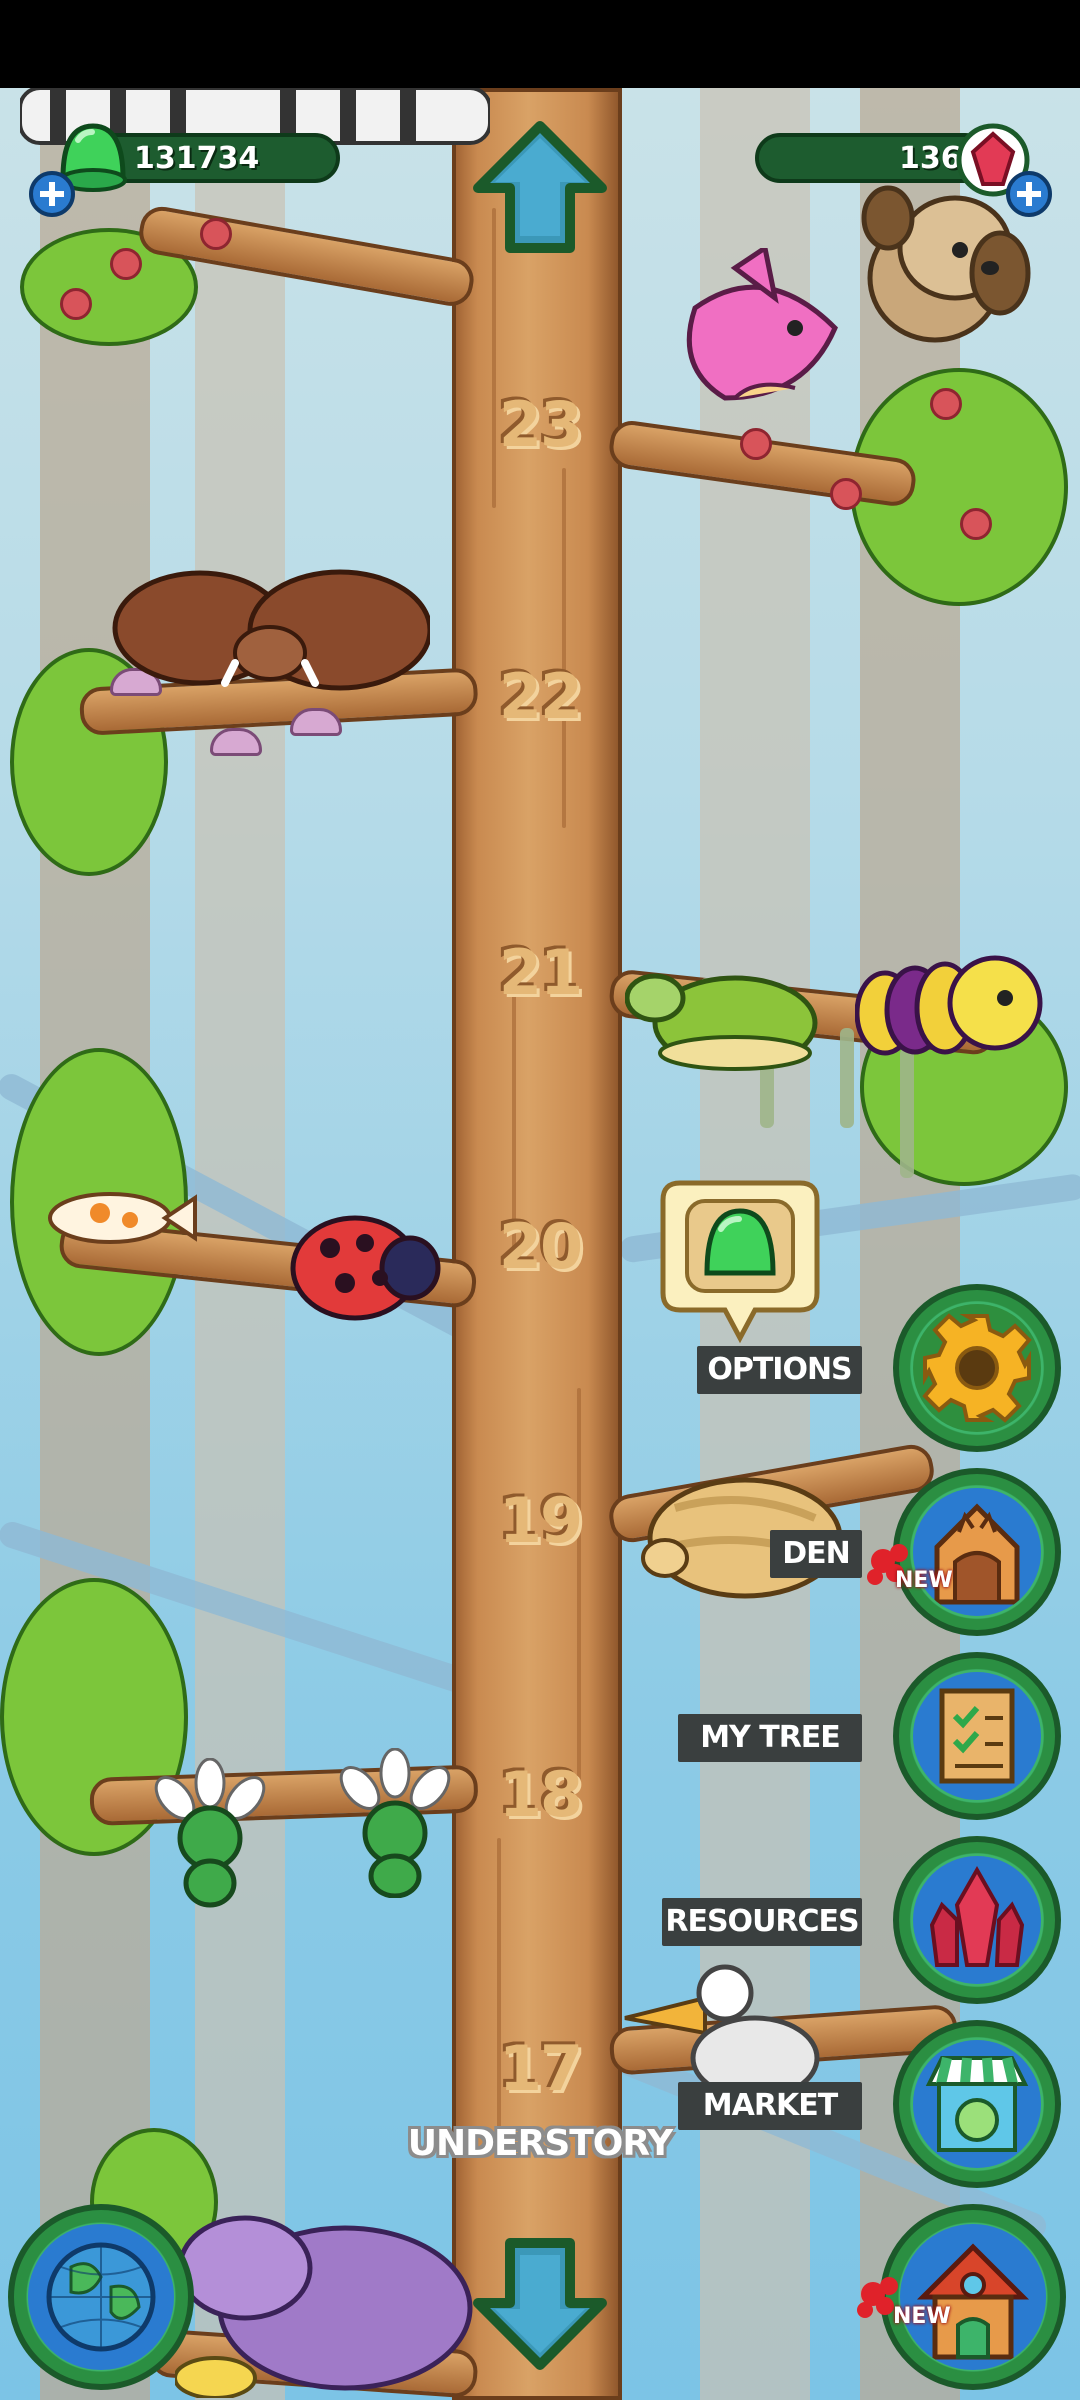 The height and width of the screenshot is (2400, 1080). Describe the element at coordinates (770, 1738) in the screenshot. I see `my-tree-label: MY TREE` at that location.